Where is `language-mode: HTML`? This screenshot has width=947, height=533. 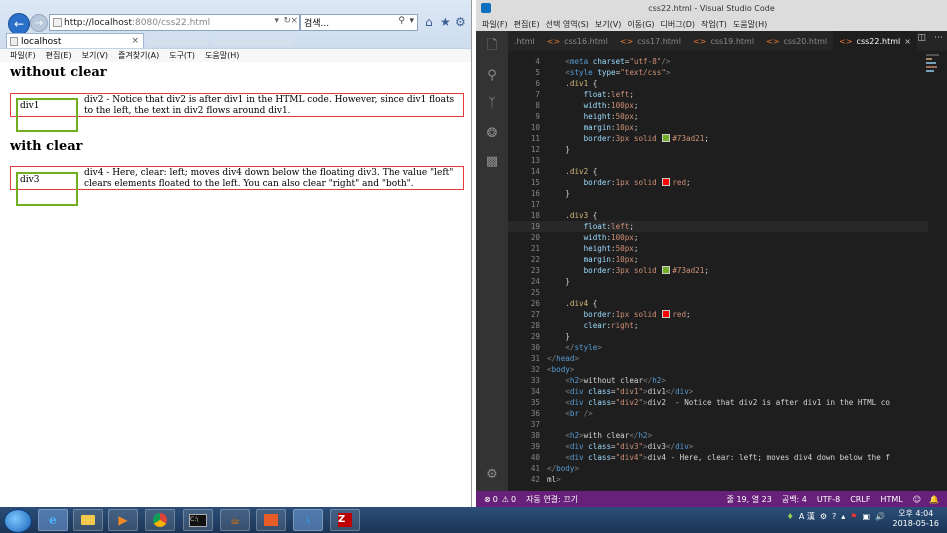
language-mode: HTML is located at coordinates (891, 499).